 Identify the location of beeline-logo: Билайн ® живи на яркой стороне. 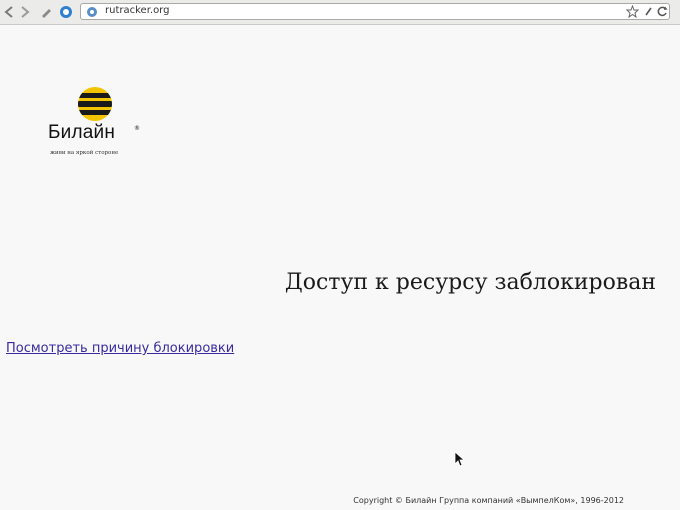
(96, 126).